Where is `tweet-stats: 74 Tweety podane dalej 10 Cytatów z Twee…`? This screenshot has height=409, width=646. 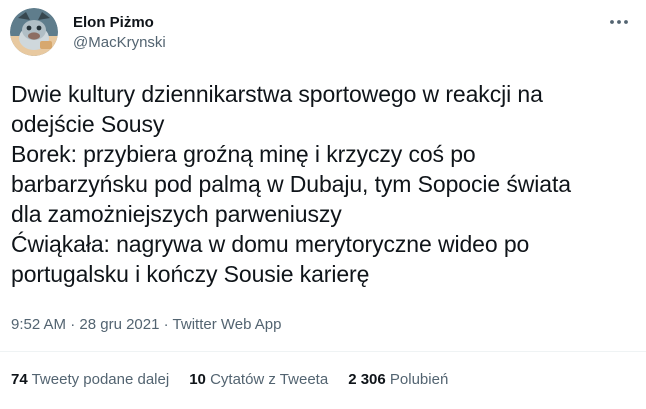
tweet-stats: 74 Tweety podane dalej 10 Cytatów z Twee… is located at coordinates (229, 380).